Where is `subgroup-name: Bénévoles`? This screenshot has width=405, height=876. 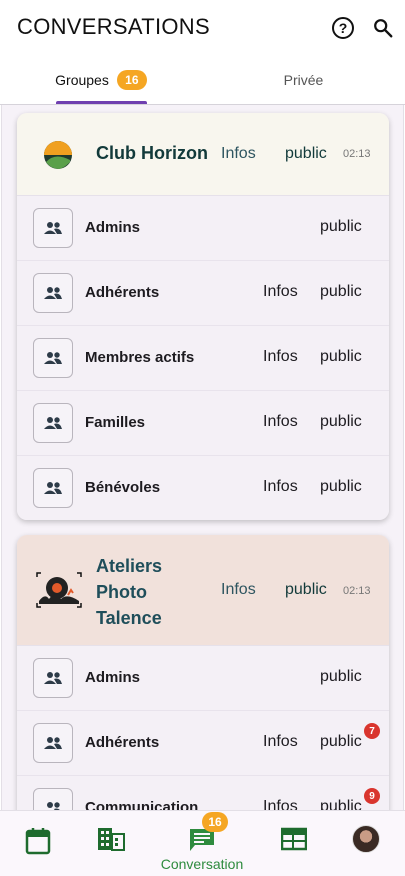 subgroup-name: Bénévoles is located at coordinates (123, 487).